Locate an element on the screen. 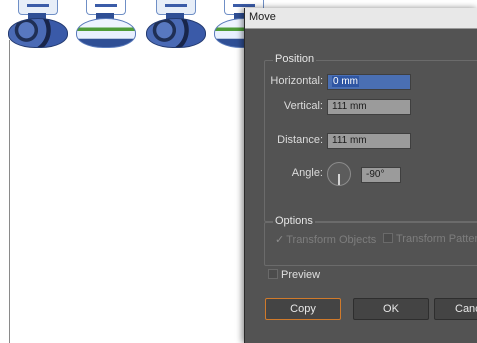 This screenshot has height=343, width=477. angle-dial is located at coordinates (339, 174).